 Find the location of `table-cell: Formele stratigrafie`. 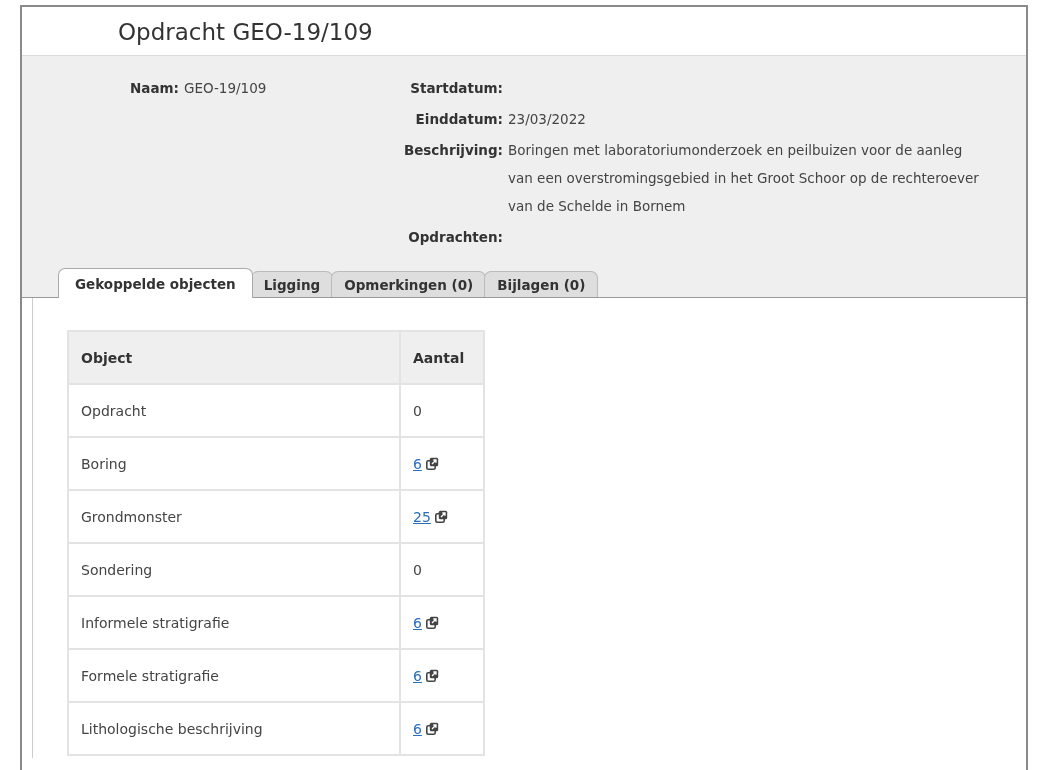

table-cell: Formele stratigrafie is located at coordinates (234, 675).